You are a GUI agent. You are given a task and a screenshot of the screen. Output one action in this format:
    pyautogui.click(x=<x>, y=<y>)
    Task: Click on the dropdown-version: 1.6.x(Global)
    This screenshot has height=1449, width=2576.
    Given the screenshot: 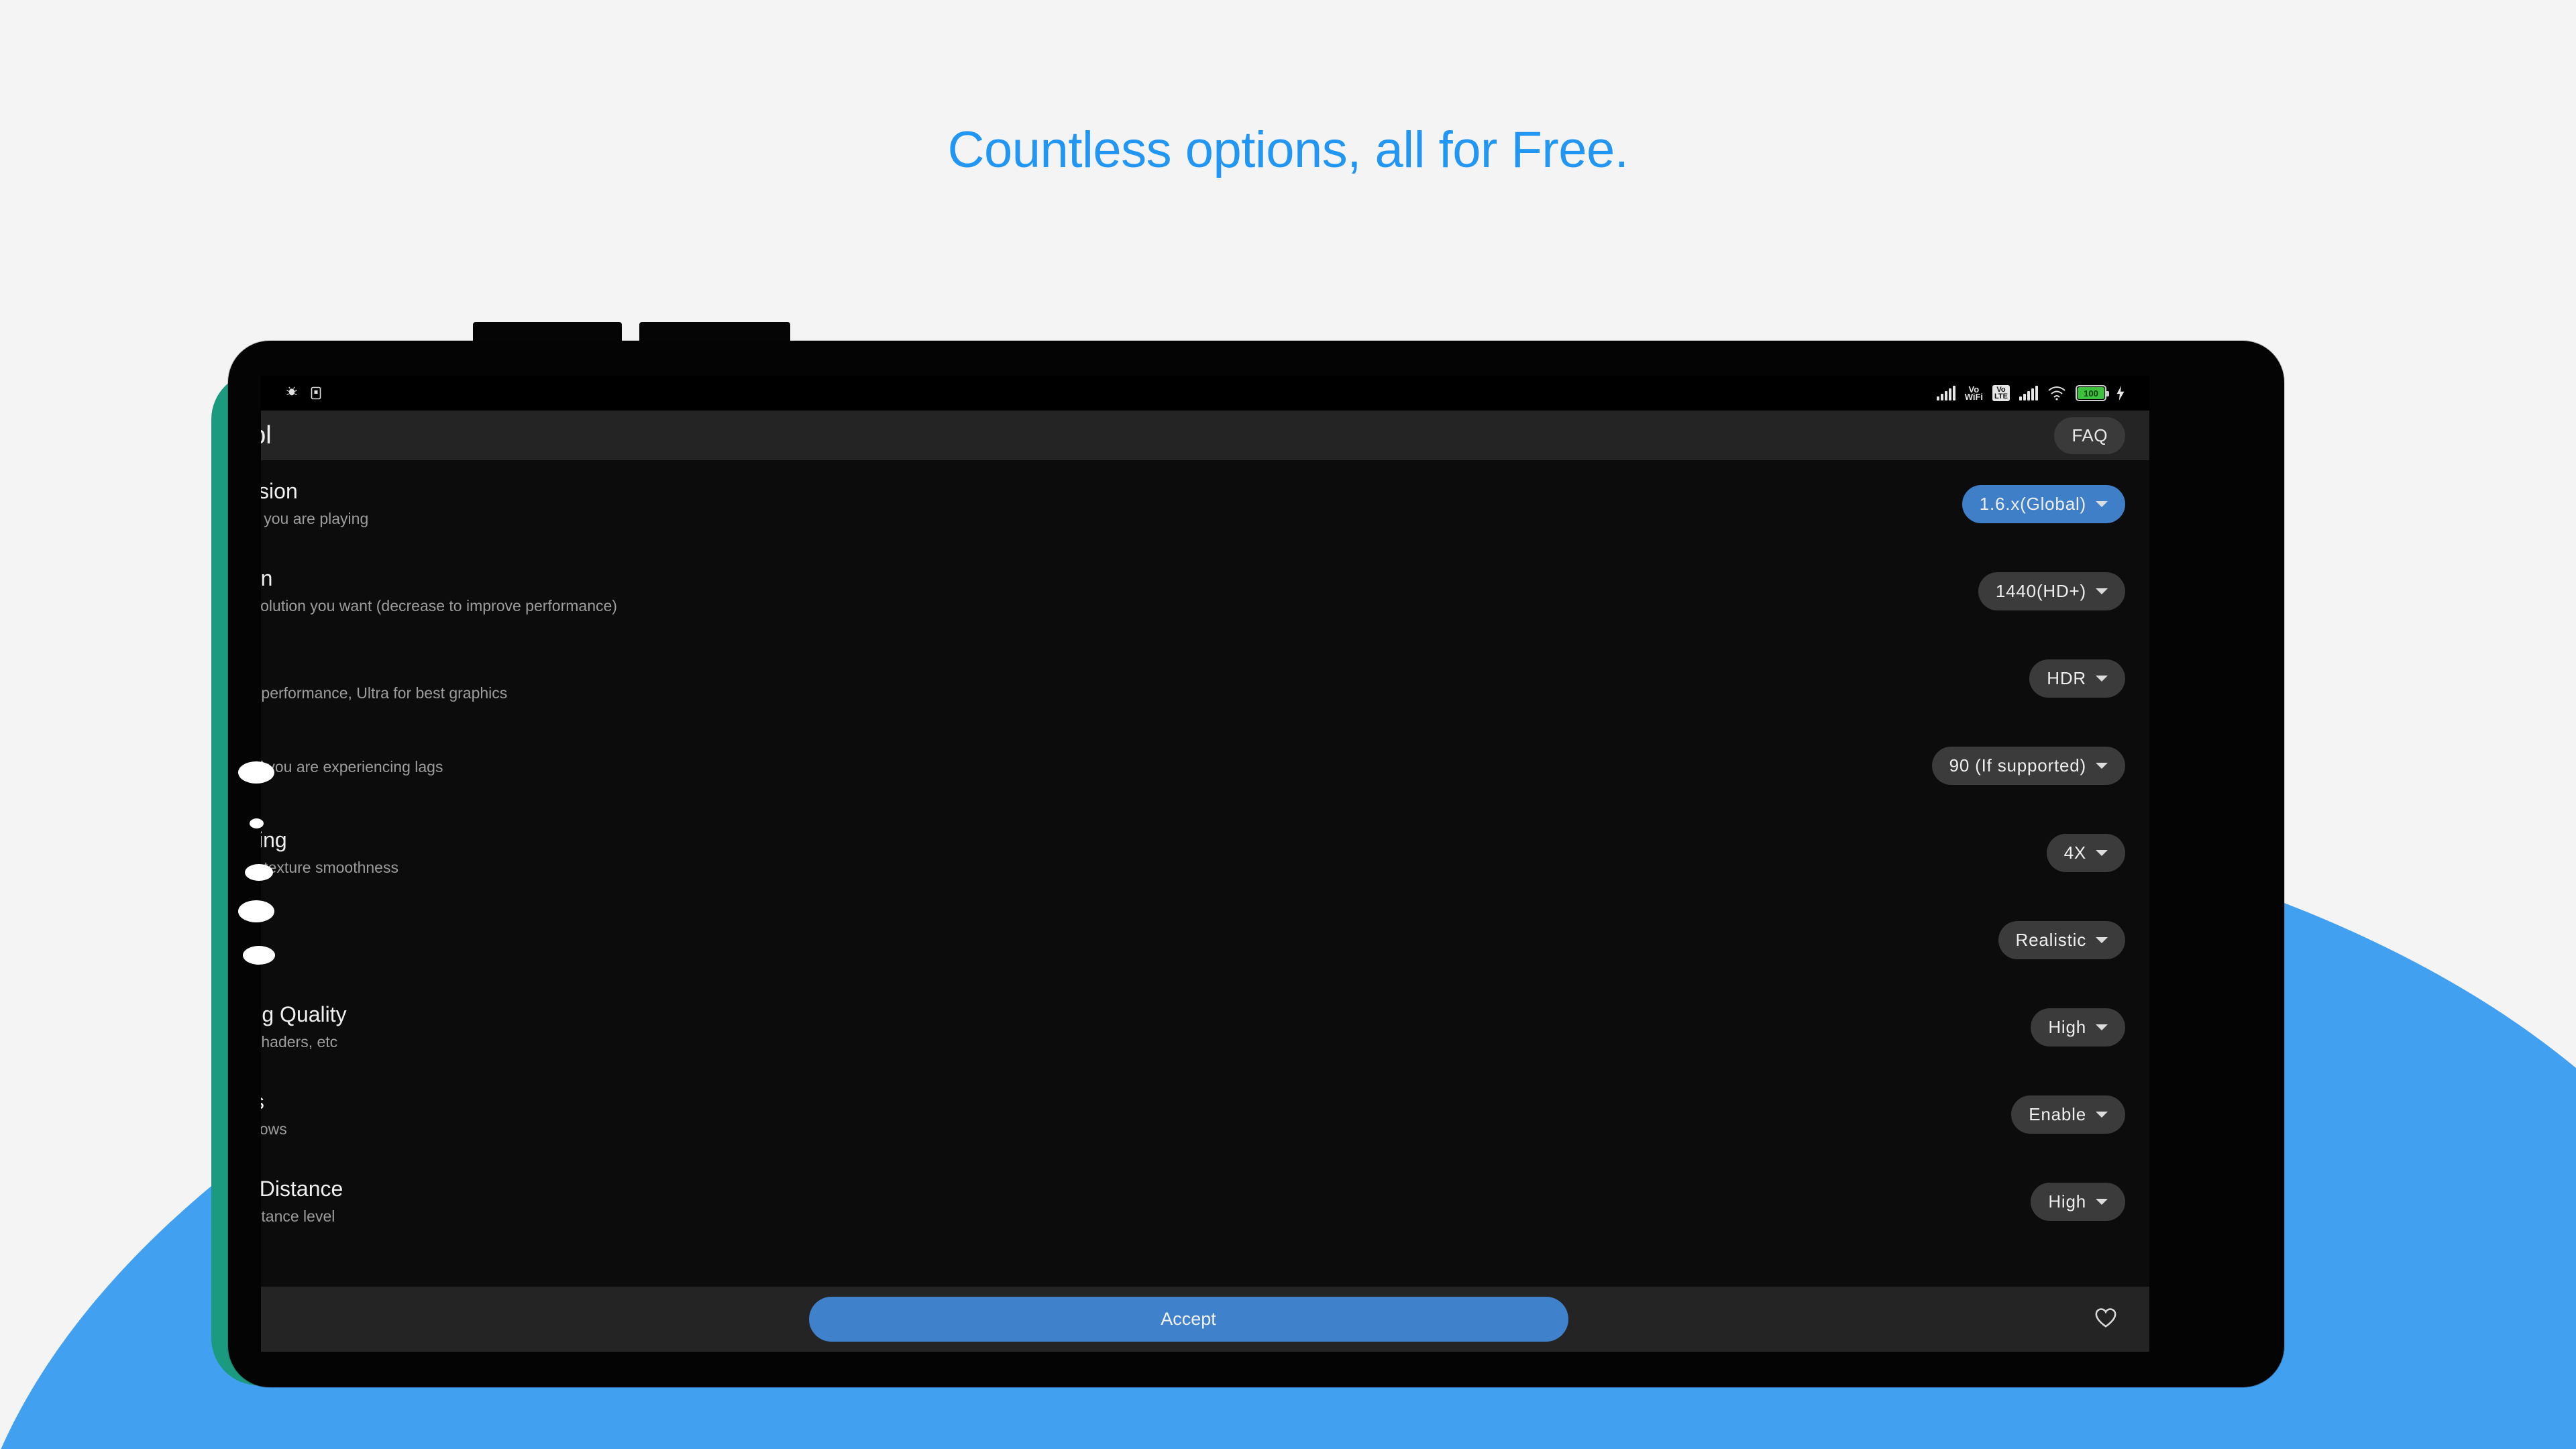 What is the action you would take?
    pyautogui.click(x=2043, y=503)
    